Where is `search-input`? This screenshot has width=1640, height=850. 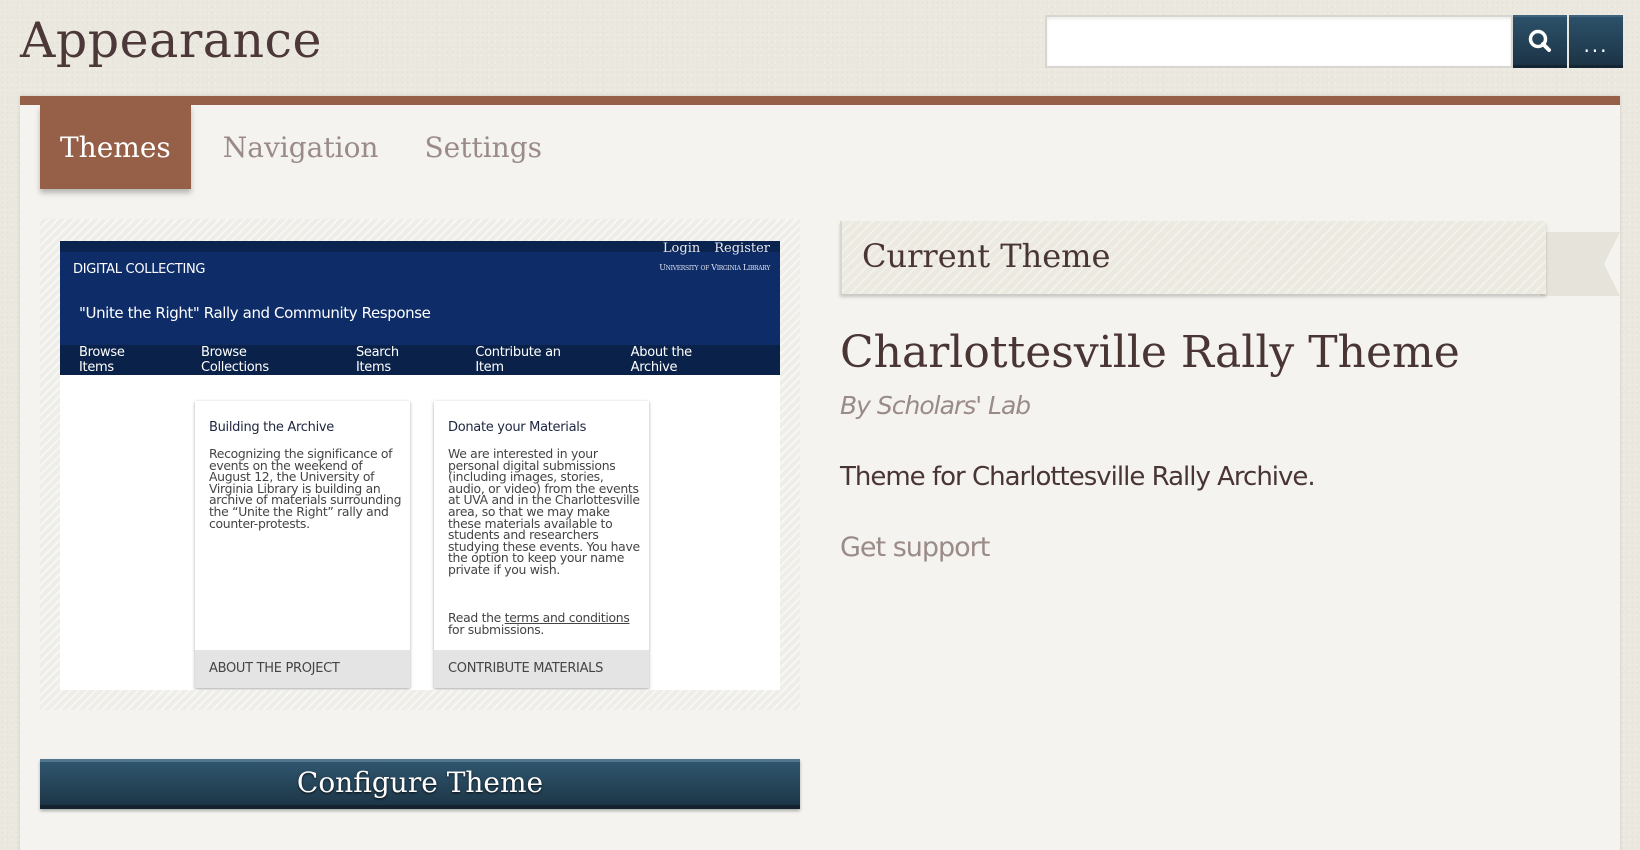 search-input is located at coordinates (1279, 41).